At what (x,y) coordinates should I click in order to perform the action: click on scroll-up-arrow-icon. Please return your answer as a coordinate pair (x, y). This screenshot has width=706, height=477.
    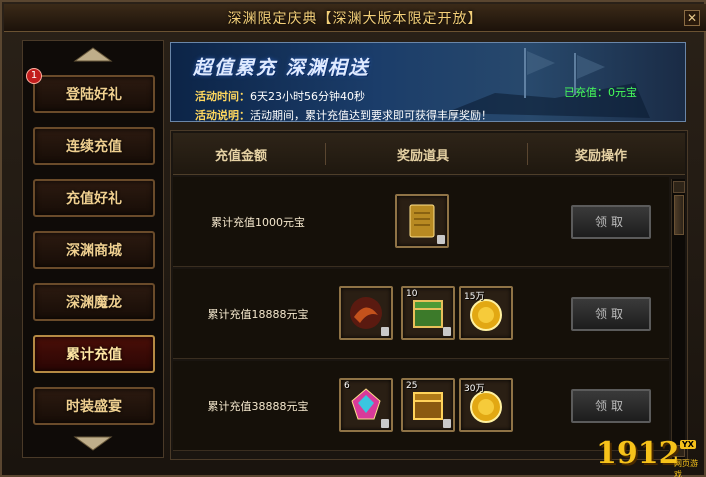
    Looking at the image, I should click on (93, 55).